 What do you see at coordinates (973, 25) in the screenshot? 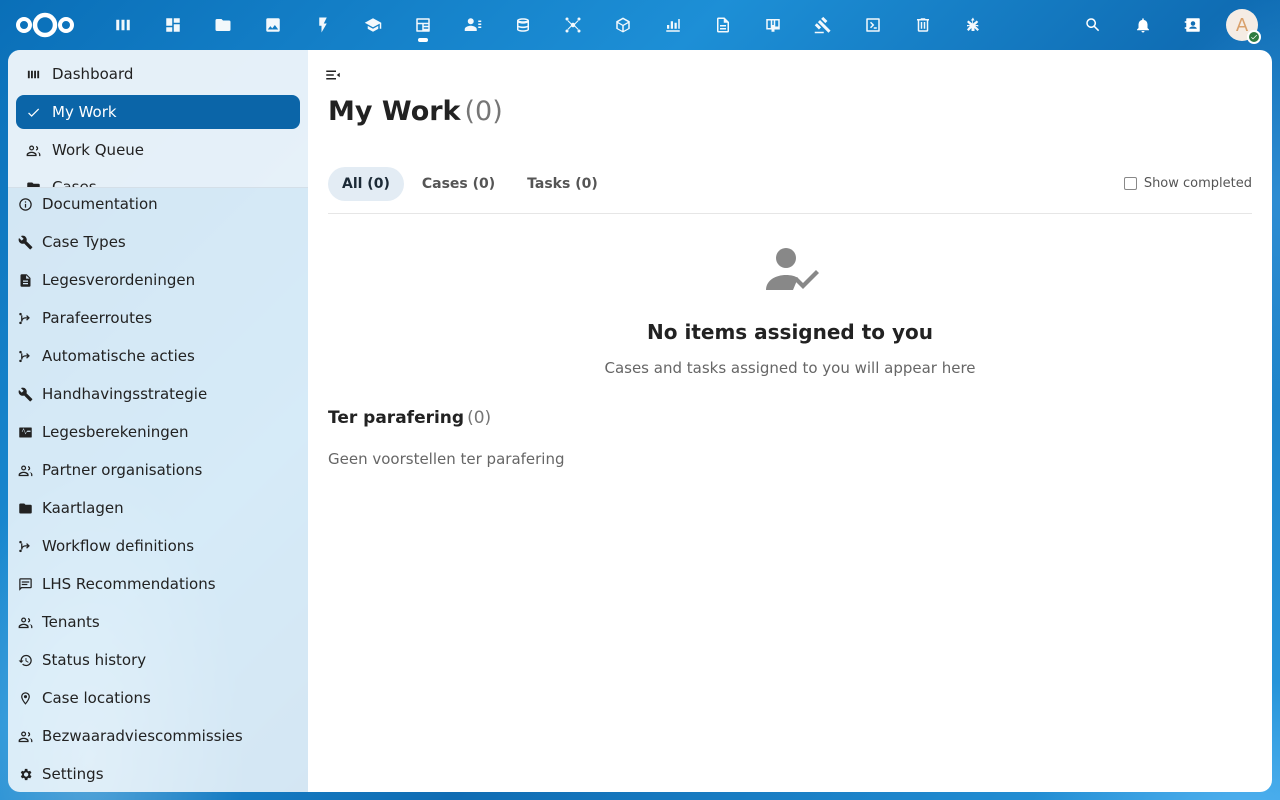
I see `tool-app-icon` at bounding box center [973, 25].